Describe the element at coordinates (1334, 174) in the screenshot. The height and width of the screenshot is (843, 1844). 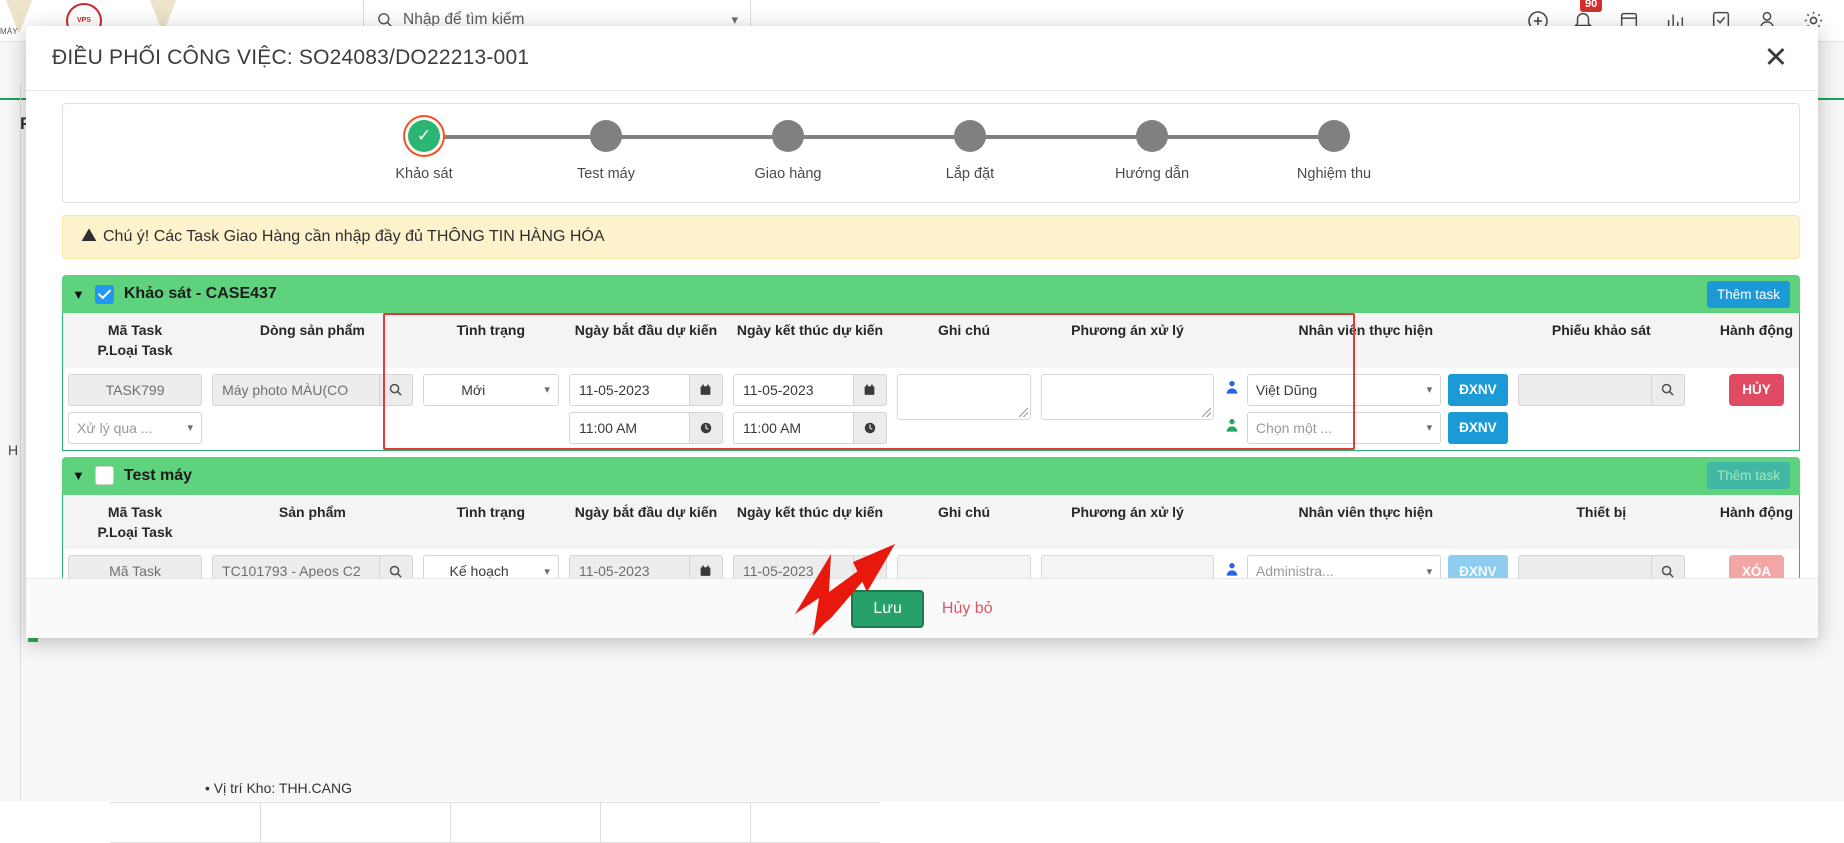
I see `step-label: Nghiệm thu` at that location.